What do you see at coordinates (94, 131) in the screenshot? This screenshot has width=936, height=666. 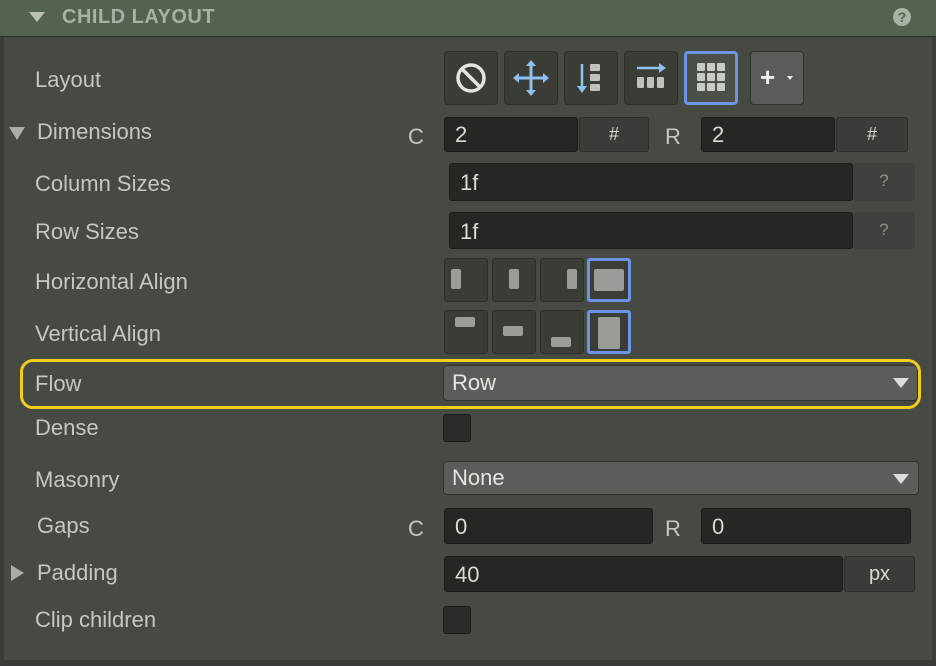 I see `dimensions-label: Dimensions` at bounding box center [94, 131].